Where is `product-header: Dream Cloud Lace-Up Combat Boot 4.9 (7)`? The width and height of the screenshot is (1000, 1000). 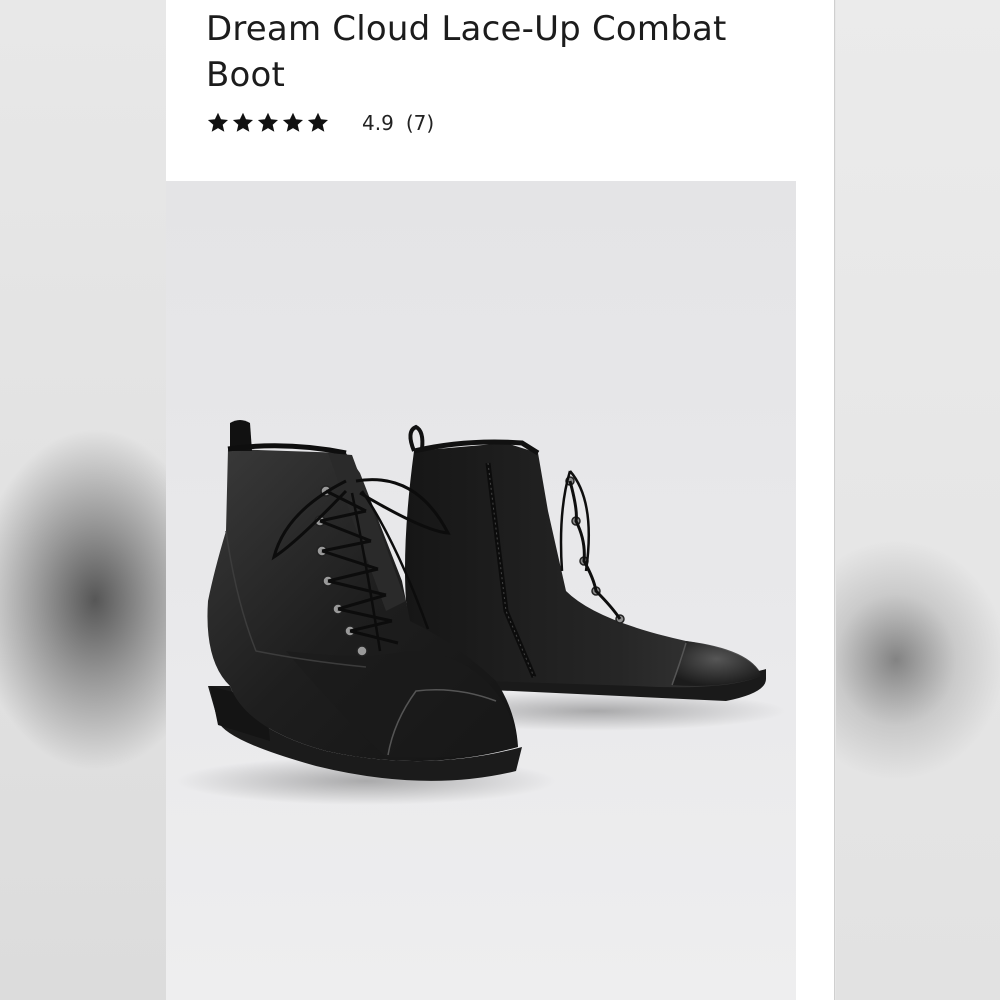 product-header: Dream Cloud Lace-Up Combat Boot 4.9 (7) is located at coordinates (500, 90).